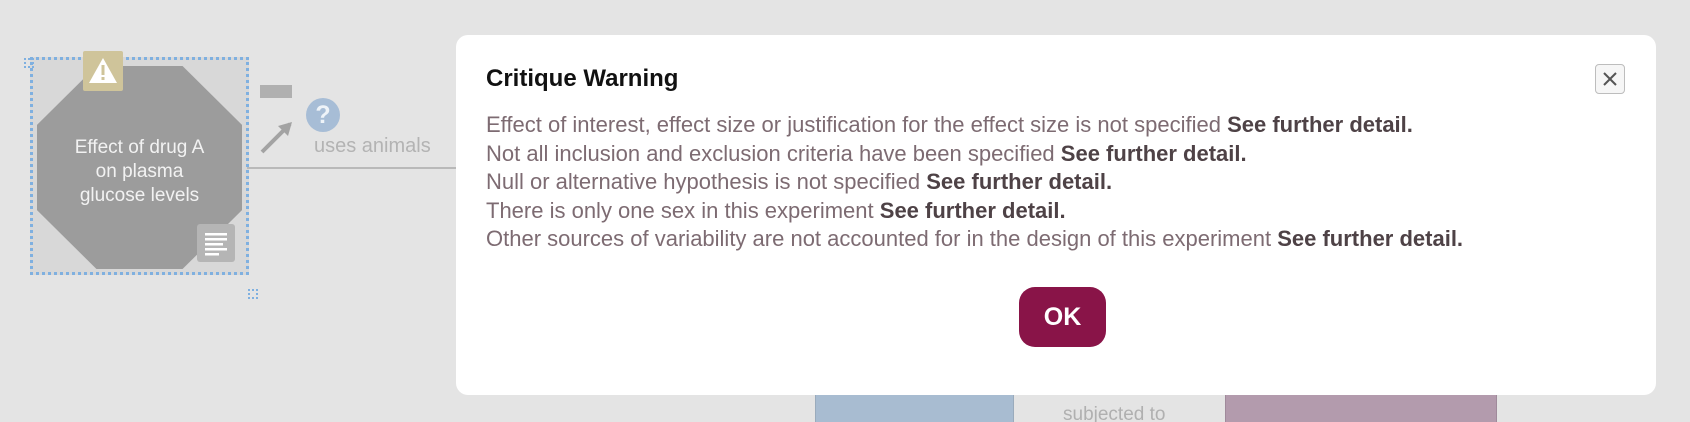 Image resolution: width=1690 pixels, height=422 pixels. I want to click on edge-line, so click(352, 168).